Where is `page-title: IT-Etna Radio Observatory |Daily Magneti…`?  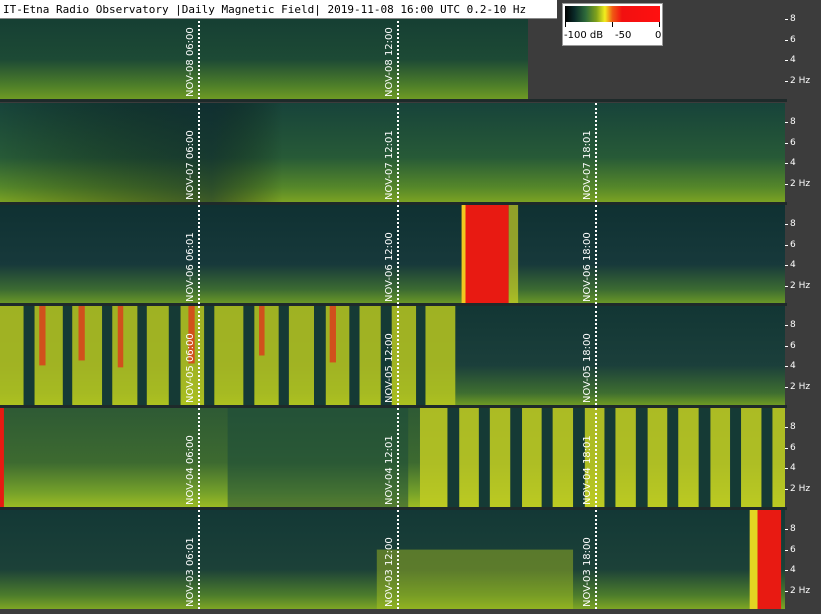 page-title: IT-Etna Radio Observatory |Daily Magneti… is located at coordinates (278, 9).